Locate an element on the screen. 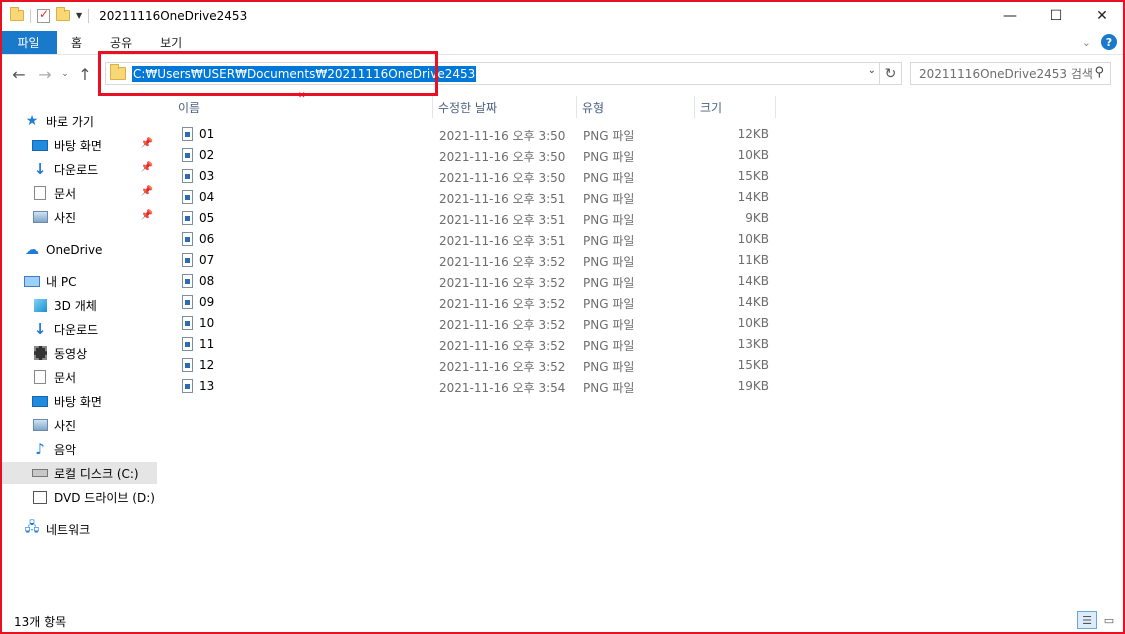 This screenshot has height=634, width=1125. tab-file: 파일 is located at coordinates (28, 42).